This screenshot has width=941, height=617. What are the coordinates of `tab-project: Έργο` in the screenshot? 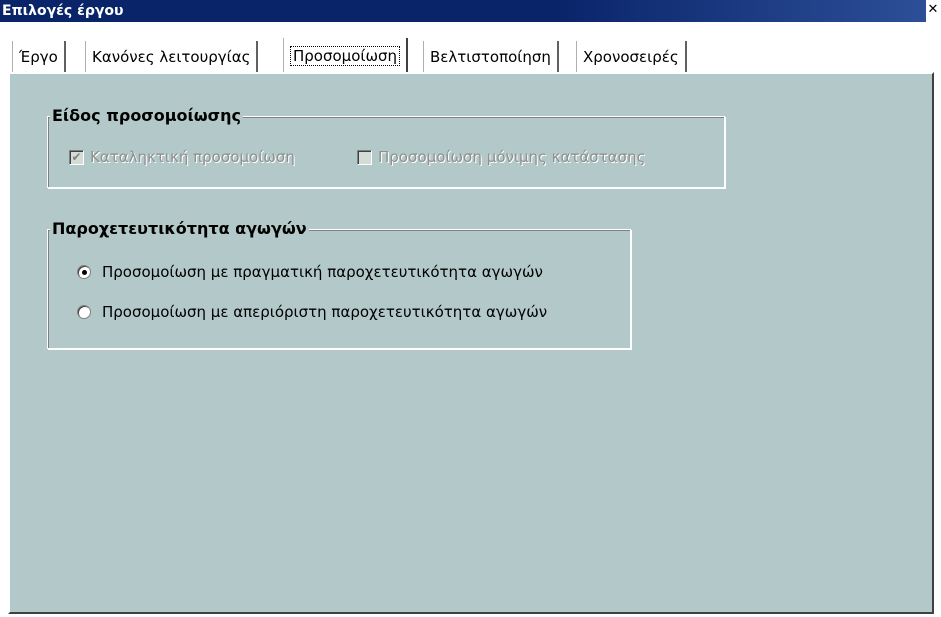 It's located at (39, 57).